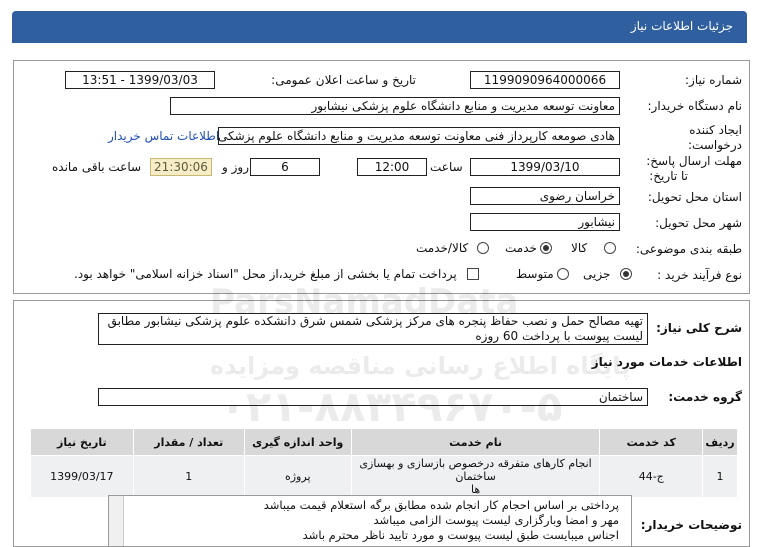  What do you see at coordinates (297, 476) in the screenshot?
I see `row-unit: پروژه` at bounding box center [297, 476].